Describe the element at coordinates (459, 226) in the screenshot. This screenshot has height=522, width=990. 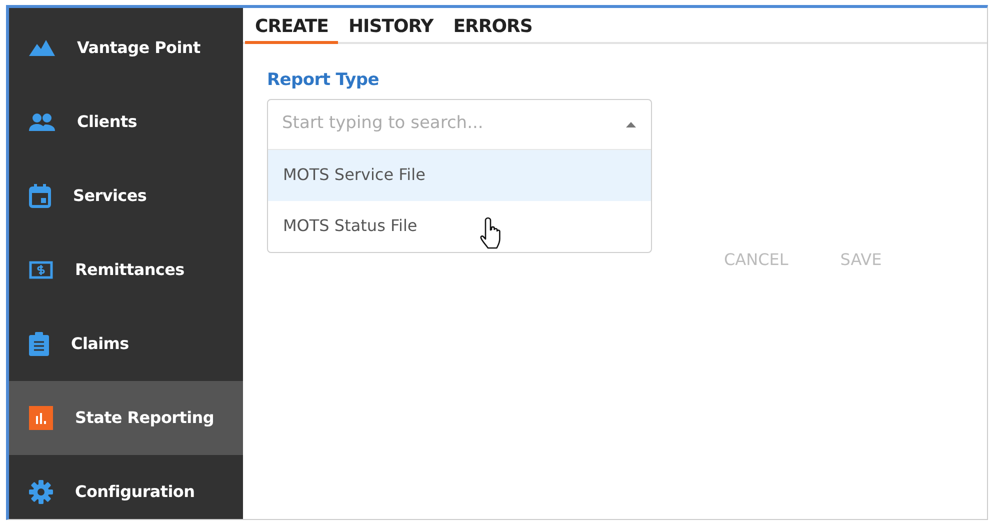
I see `dropdown-option: MOTS Status File` at that location.